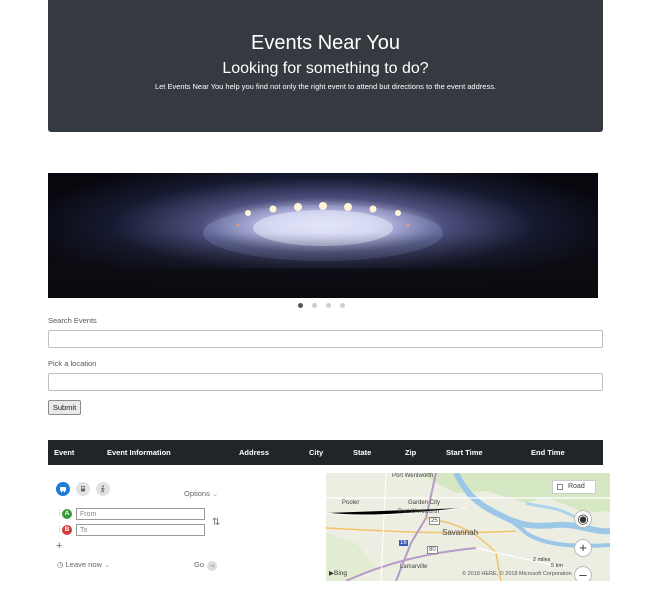  What do you see at coordinates (460, 532) in the screenshot?
I see `map-label-savannah: Savannah` at bounding box center [460, 532].